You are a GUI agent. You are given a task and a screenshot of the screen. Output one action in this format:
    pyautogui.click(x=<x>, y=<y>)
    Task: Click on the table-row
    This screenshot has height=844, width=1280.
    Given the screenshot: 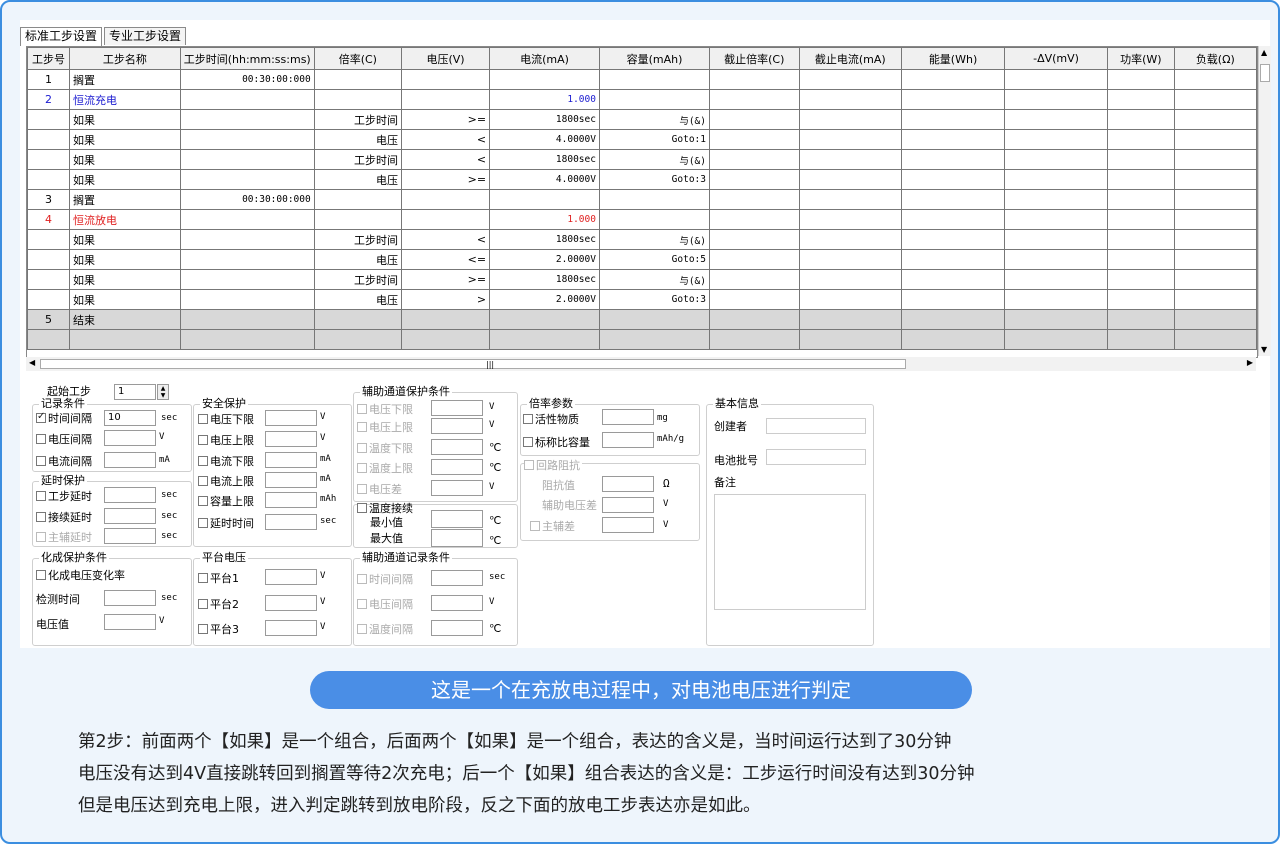 What is the action you would take?
    pyautogui.click(x=642, y=339)
    